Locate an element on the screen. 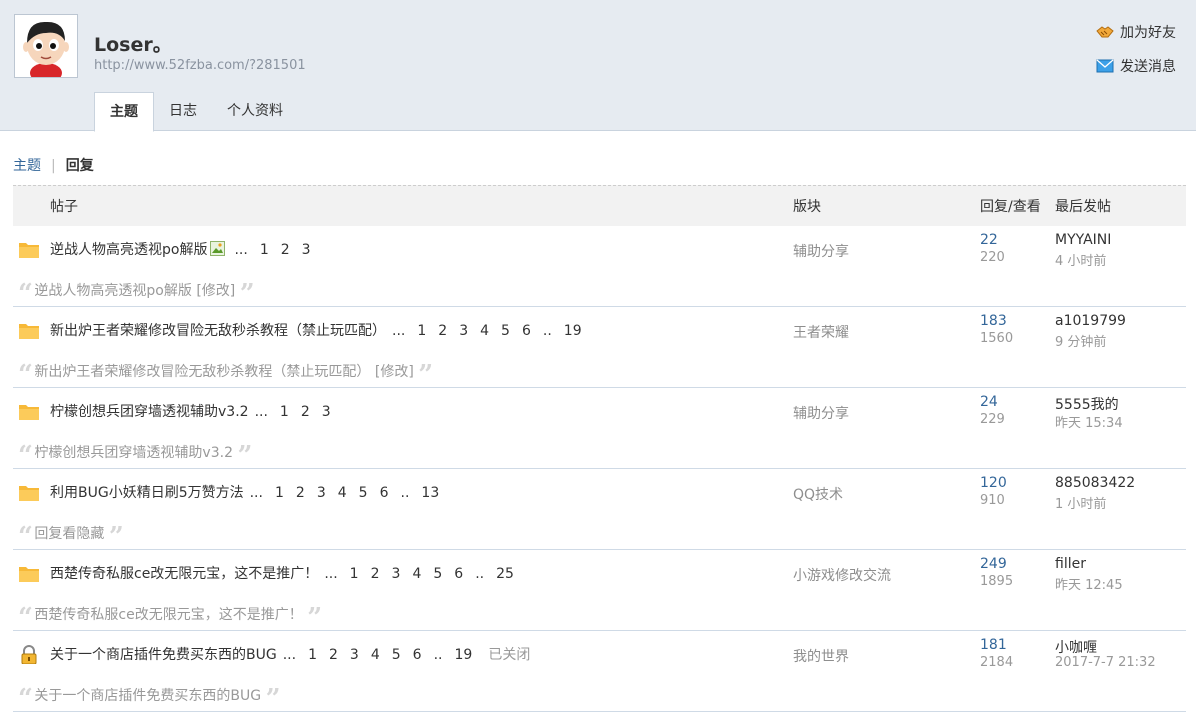 The width and height of the screenshot is (1196, 714). last-post-user: 5555我的 is located at coordinates (1087, 404).